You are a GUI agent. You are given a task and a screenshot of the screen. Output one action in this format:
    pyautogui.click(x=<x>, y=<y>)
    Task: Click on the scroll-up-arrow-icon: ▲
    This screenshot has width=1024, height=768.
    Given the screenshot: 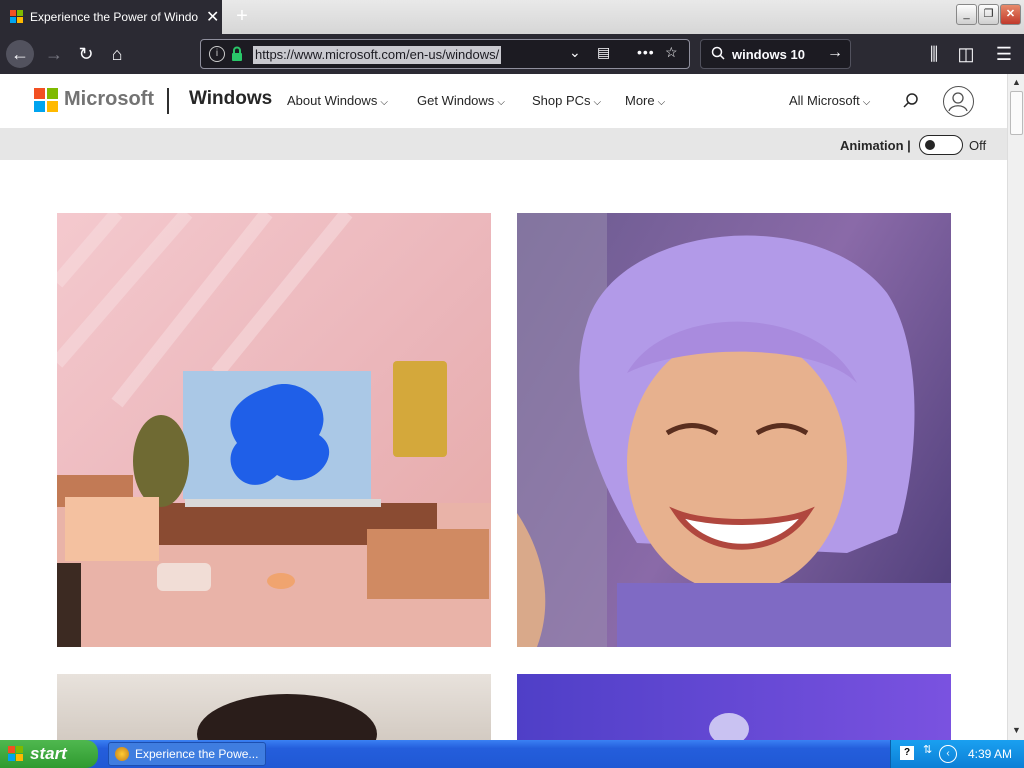 What is the action you would take?
    pyautogui.click(x=1016, y=82)
    